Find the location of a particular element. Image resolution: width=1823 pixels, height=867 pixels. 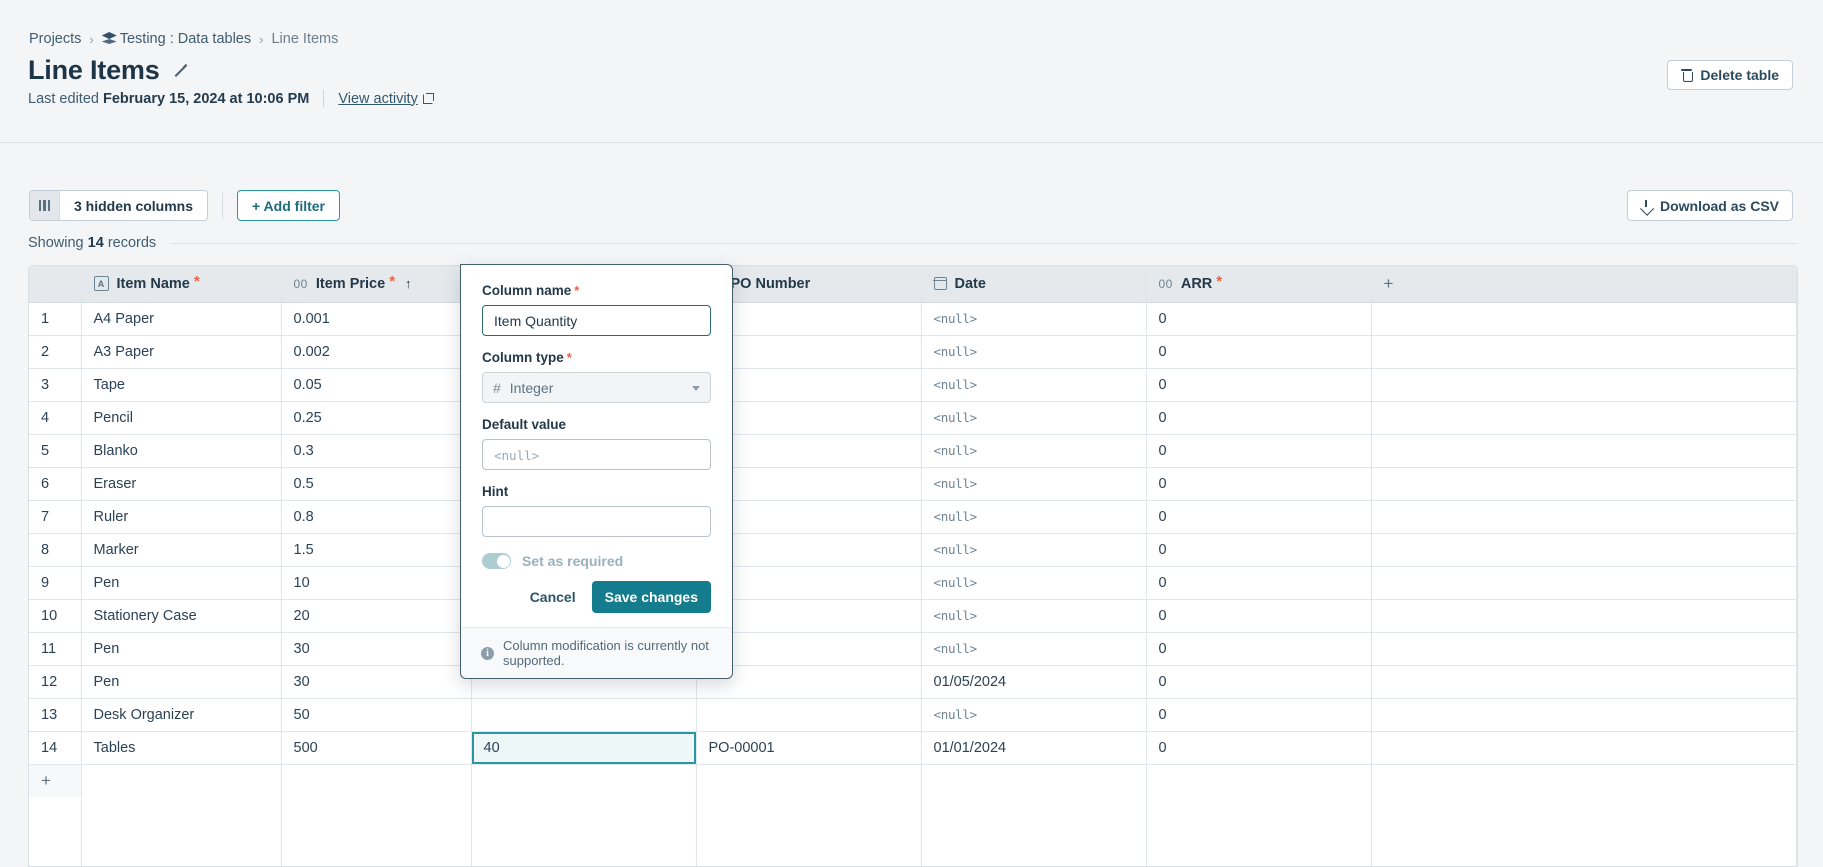

cell-item-price-value: 10 is located at coordinates (301, 582).